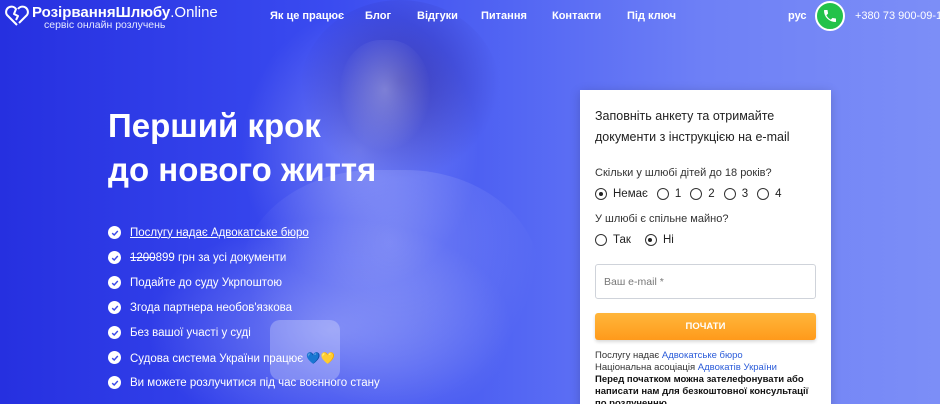 This screenshot has height=404, width=940. Describe the element at coordinates (242, 169) in the screenshot. I see `headline-line-2: до нового життя` at that location.